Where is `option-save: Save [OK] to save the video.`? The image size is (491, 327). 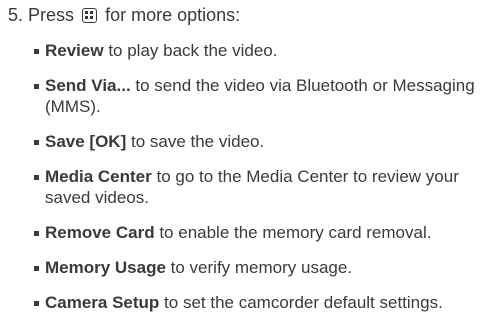
option-save: Save [OK] to save the video. is located at coordinates (260, 141).